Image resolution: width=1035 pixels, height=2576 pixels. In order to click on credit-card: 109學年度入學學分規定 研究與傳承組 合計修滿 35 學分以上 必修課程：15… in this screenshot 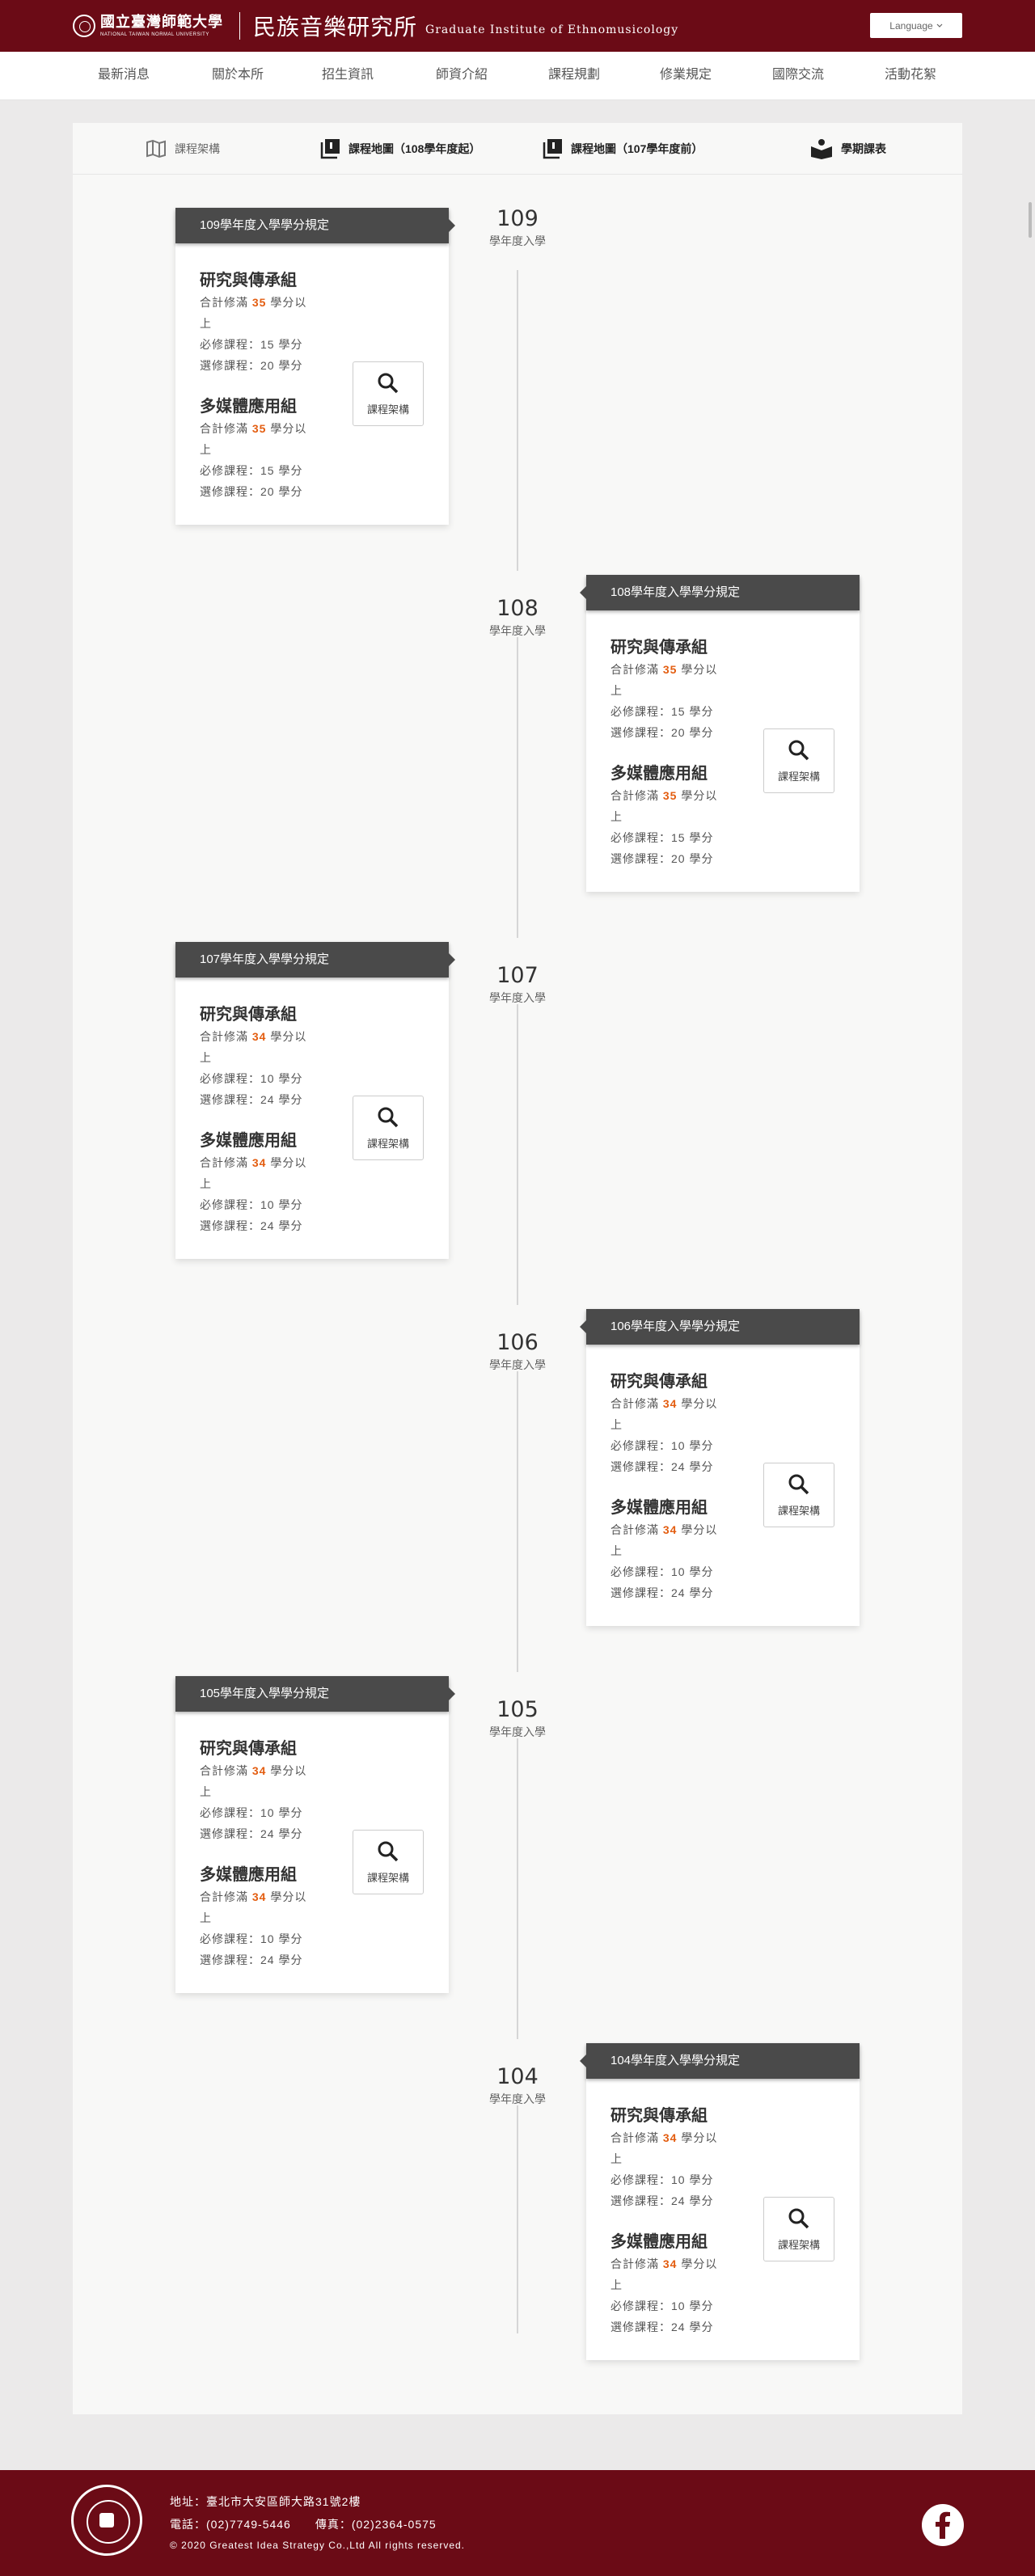, I will do `click(315, 366)`.